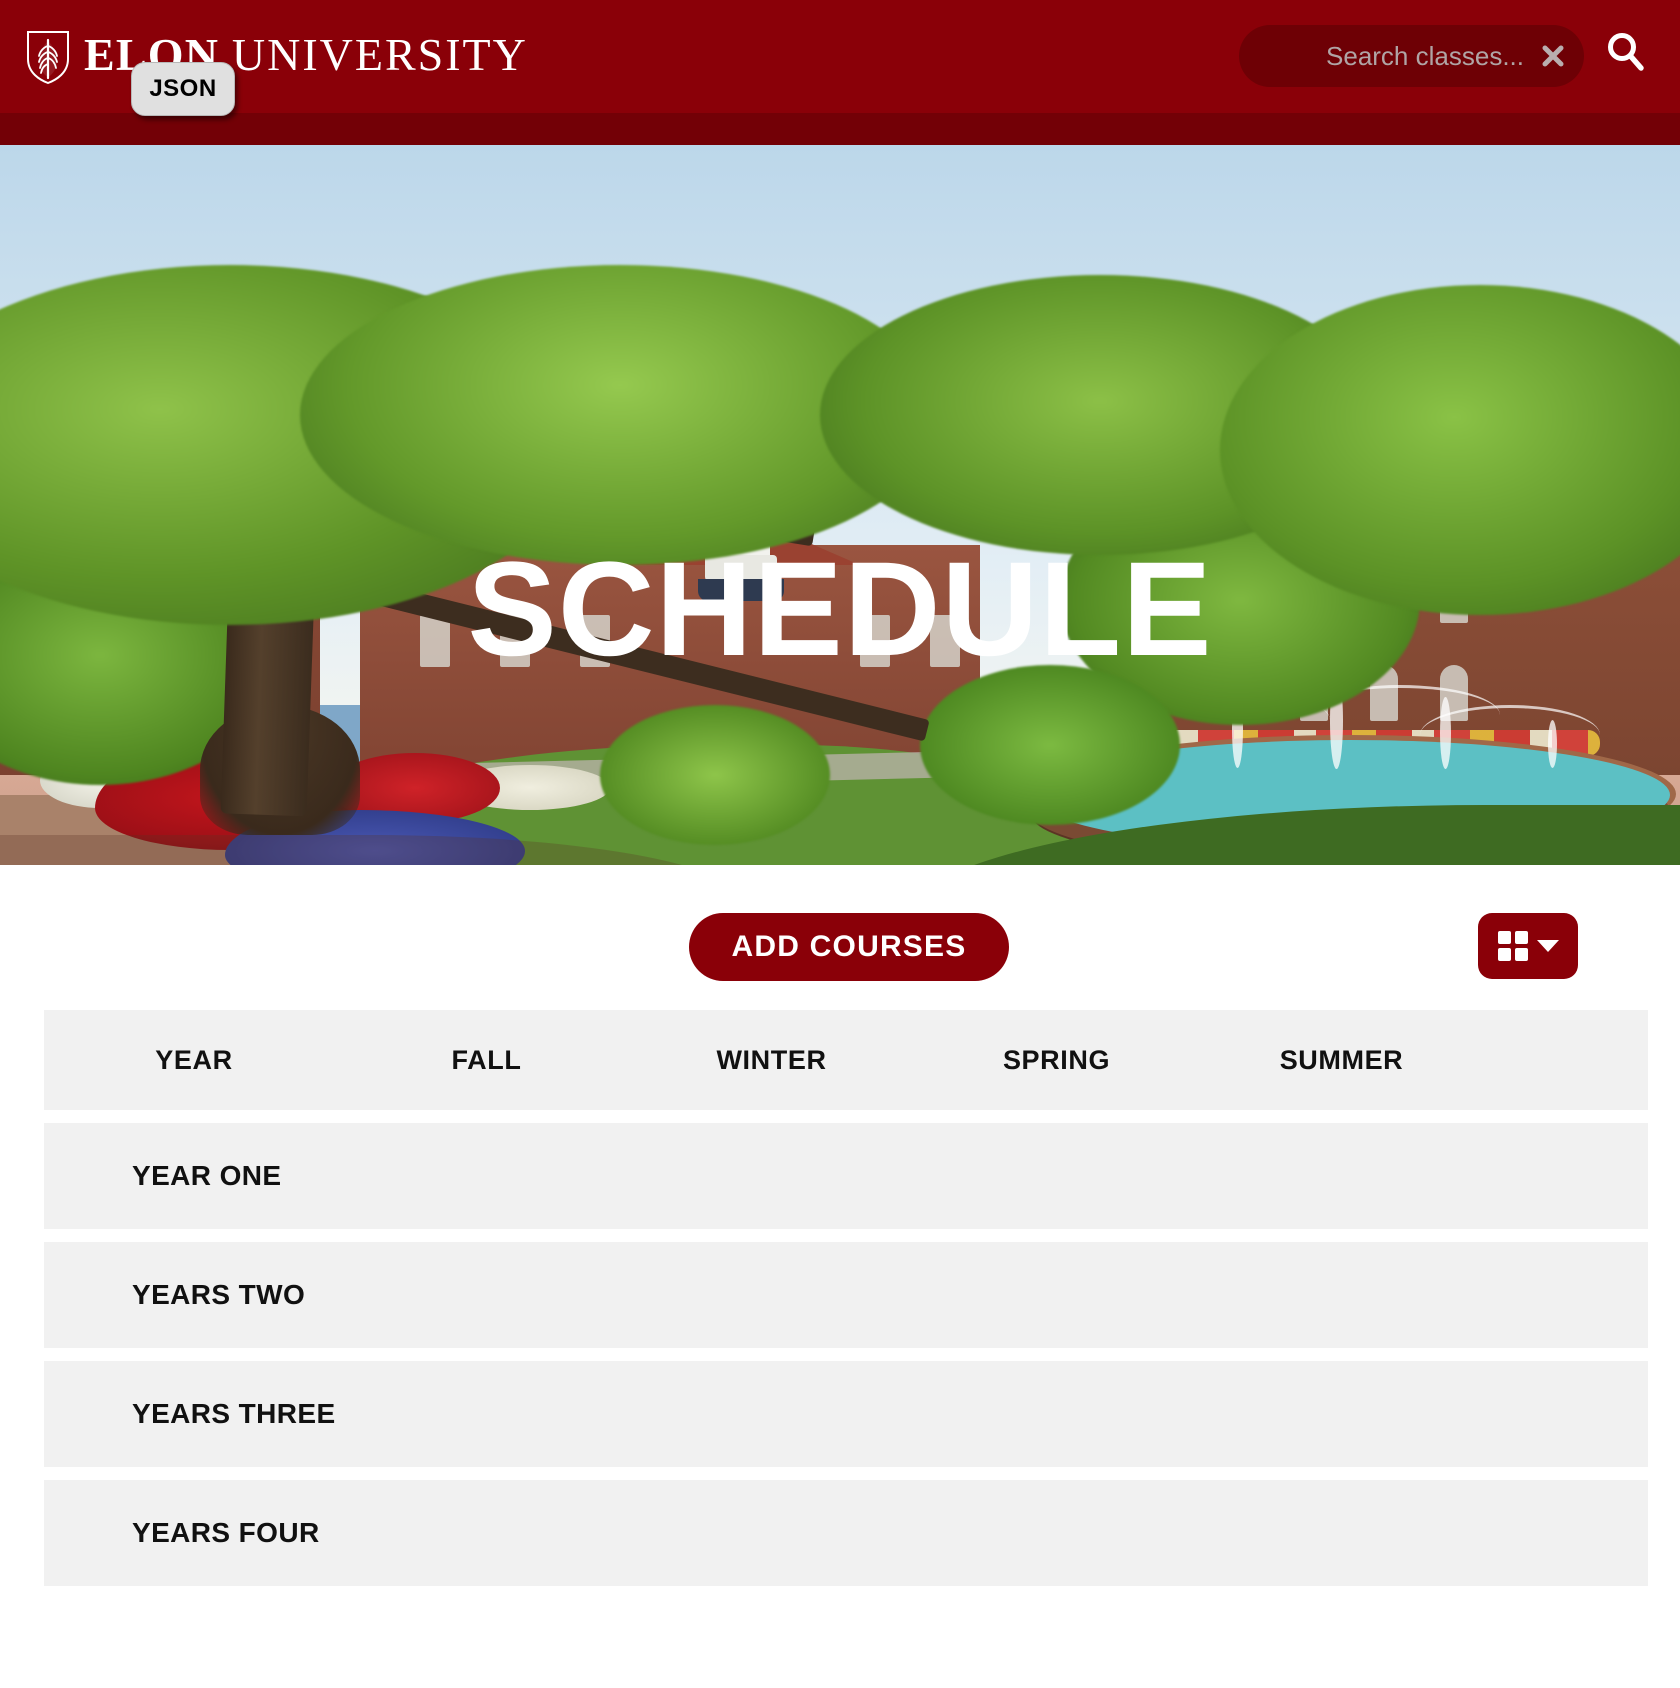  I want to click on brand-logo-lockup: ELON UNIVERSITY, so click(277, 57).